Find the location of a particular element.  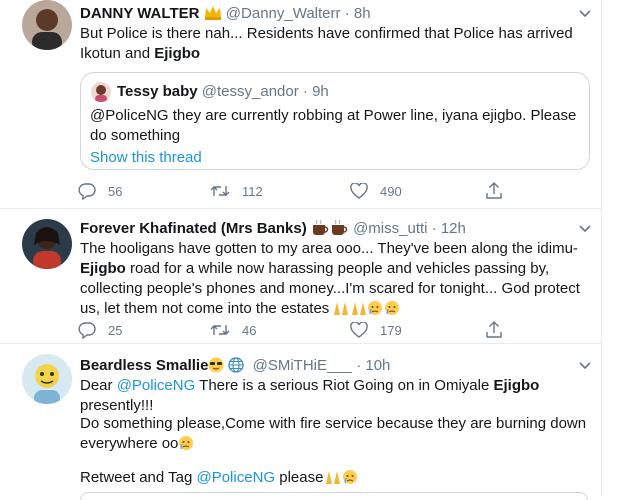

tweet-text-part: please is located at coordinates (299, 477).